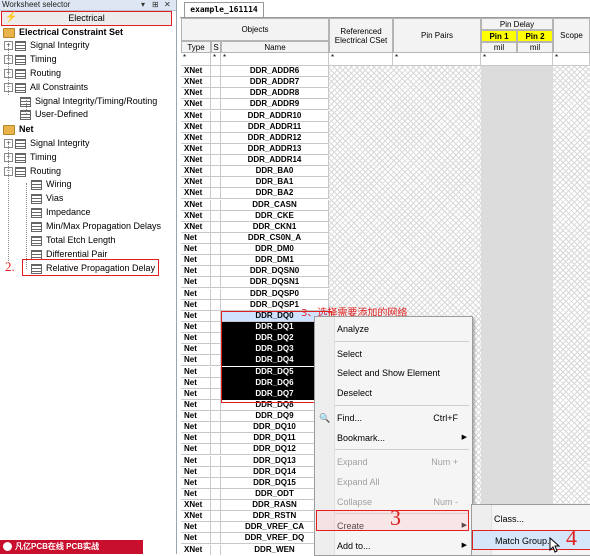  I want to click on row-name-cell: DDR_DQ10, so click(275, 428).